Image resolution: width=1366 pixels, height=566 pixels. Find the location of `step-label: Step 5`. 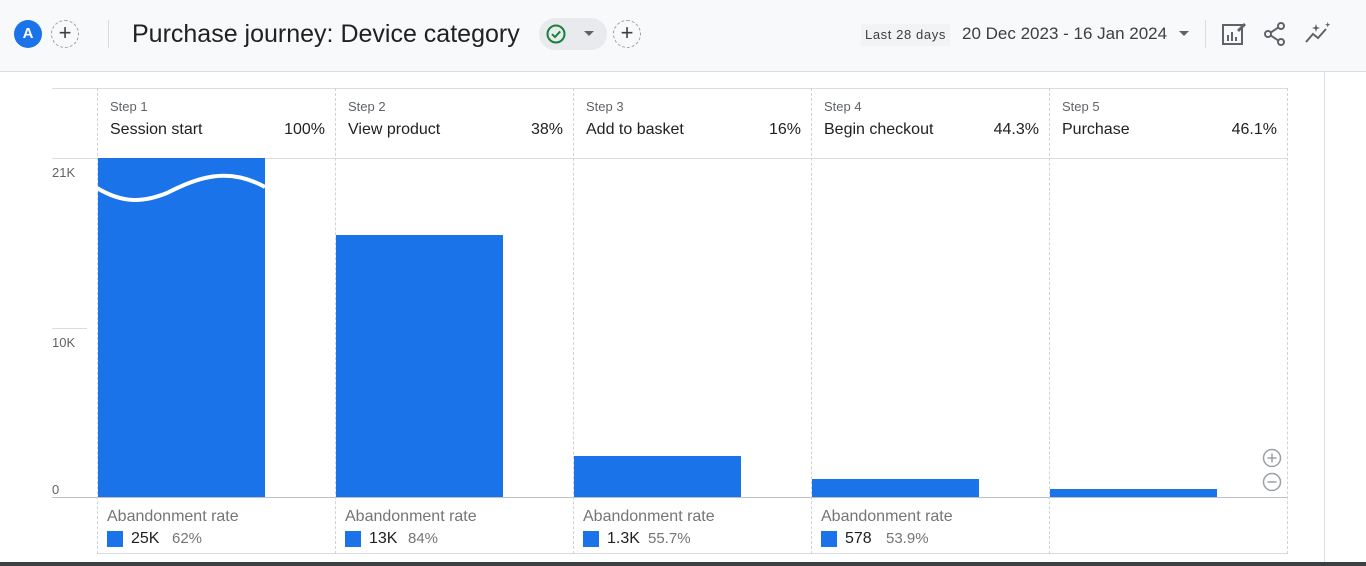

step-label: Step 5 is located at coordinates (1081, 106).